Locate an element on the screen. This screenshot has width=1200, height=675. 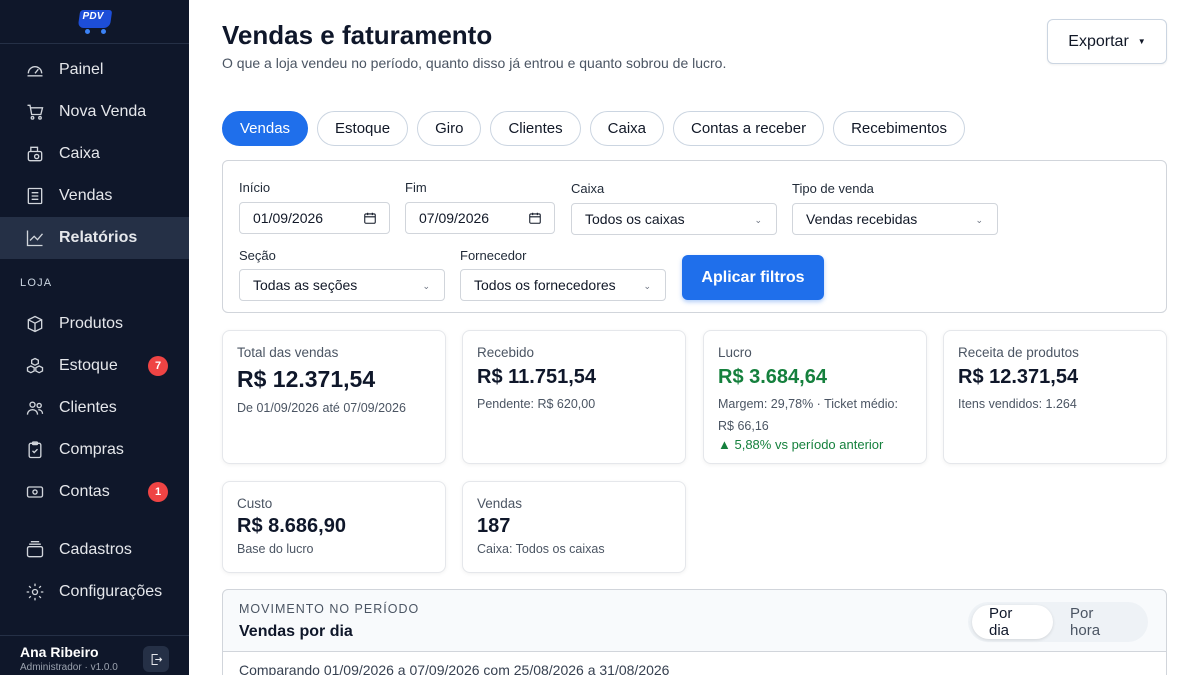
section-title: Vendas por dia is located at coordinates (296, 631).